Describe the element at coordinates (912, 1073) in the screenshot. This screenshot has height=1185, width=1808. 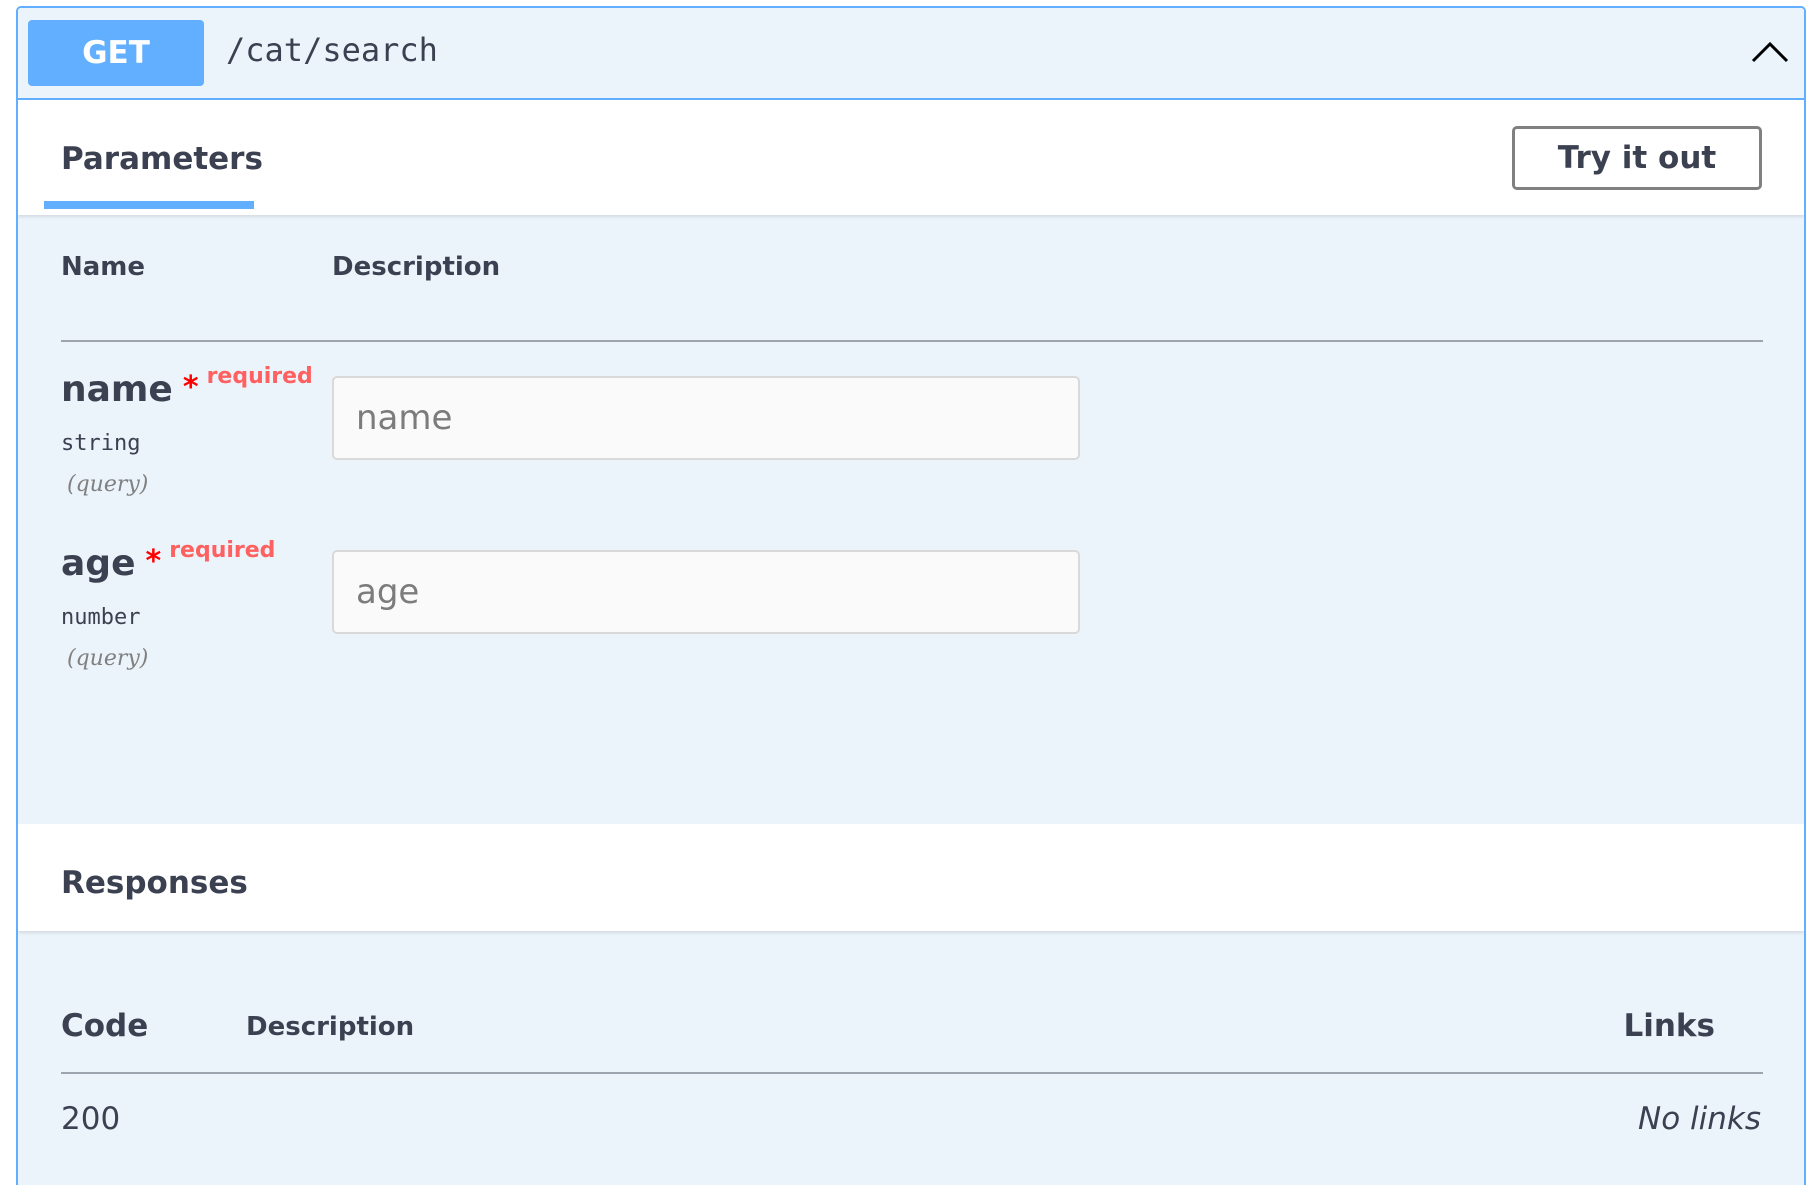
I see `responses-divider` at that location.